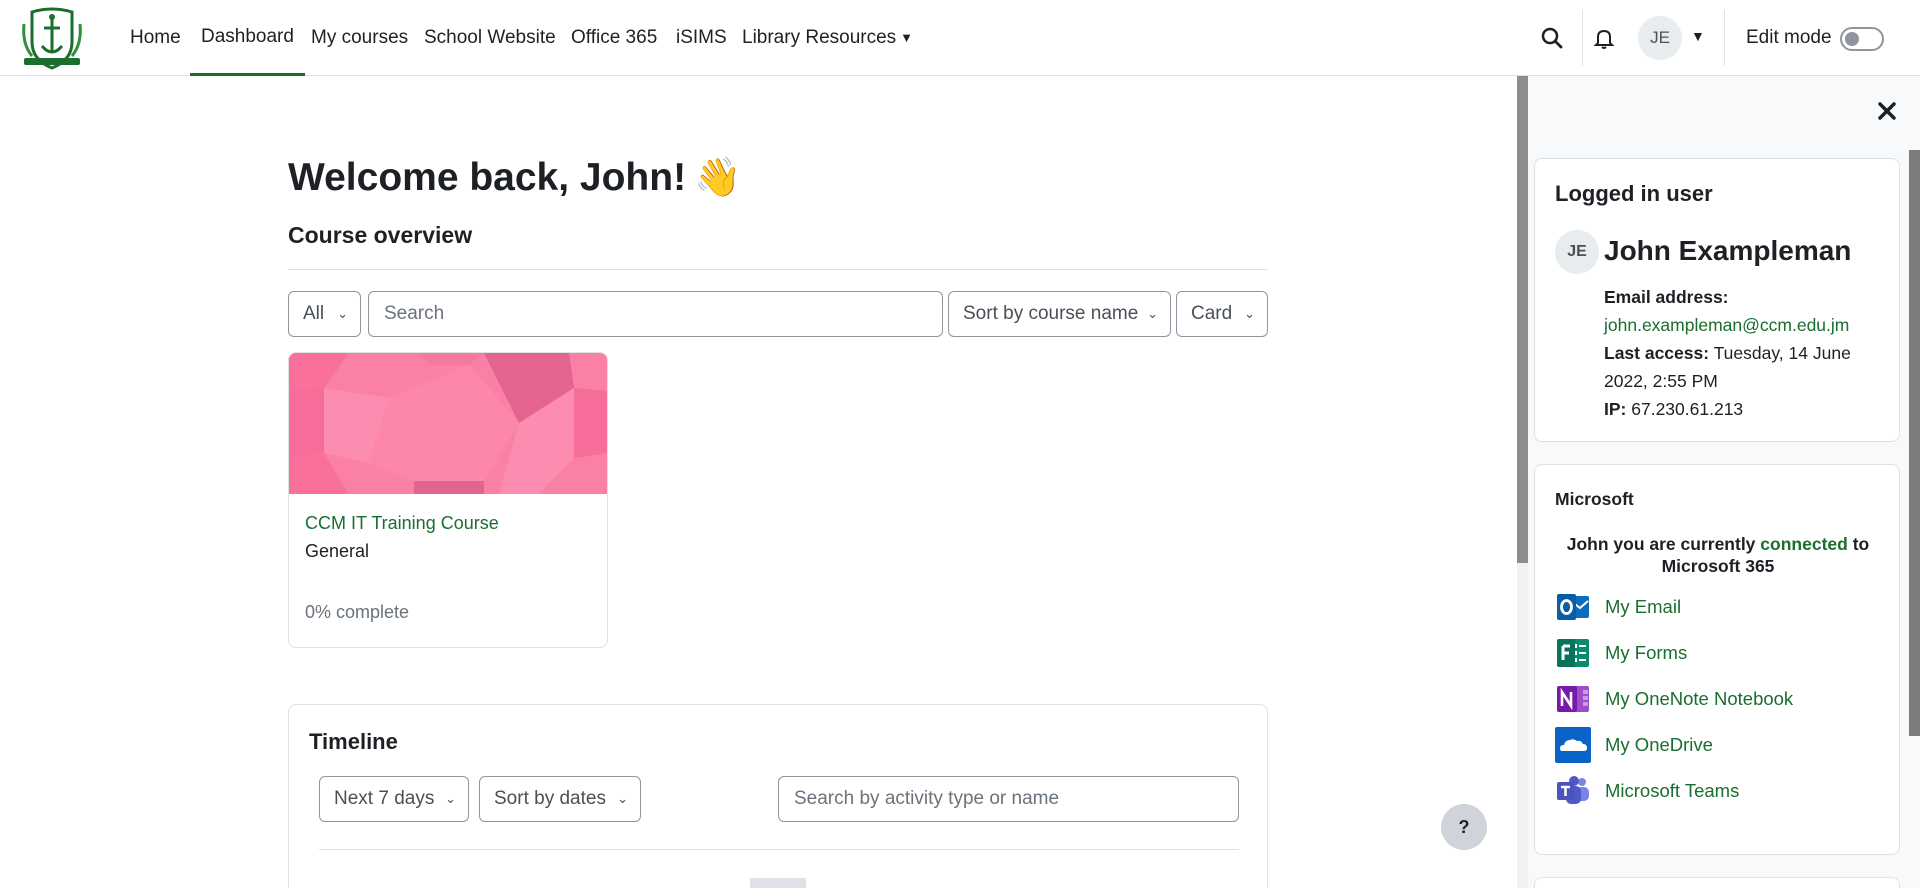 Image resolution: width=1920 pixels, height=888 pixels. What do you see at coordinates (1672, 790) in the screenshot?
I see `microsoft-teams-label: Microsoft Teams` at bounding box center [1672, 790].